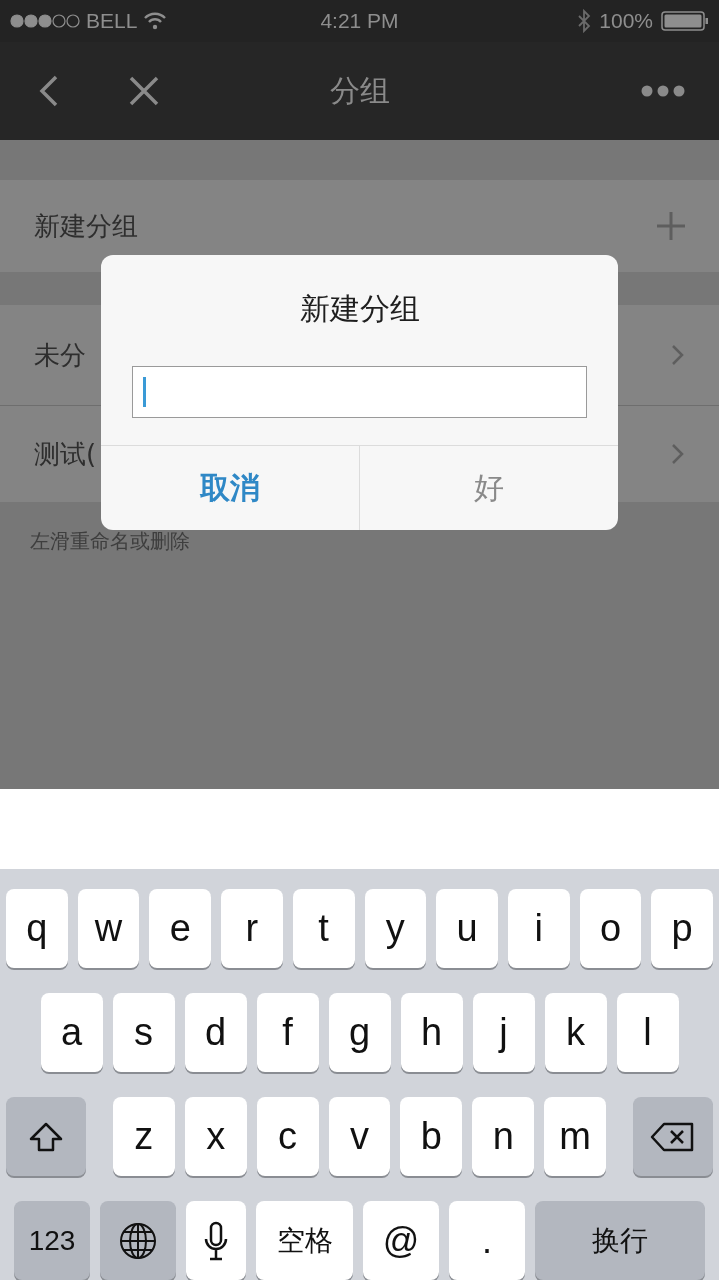 The height and width of the screenshot is (1280, 719). Describe the element at coordinates (86, 226) in the screenshot. I see `row-label: 新建分组` at that location.